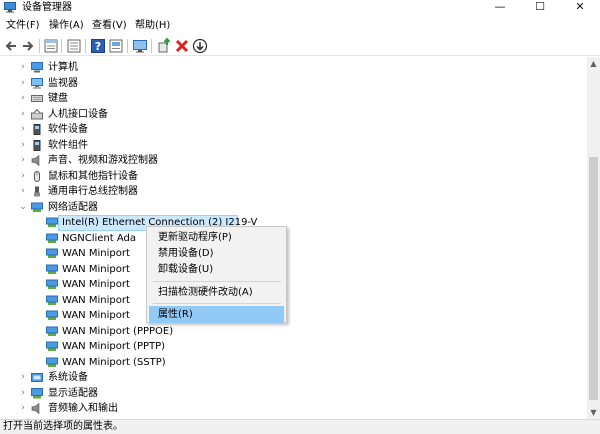 Image resolution: width=600 pixels, height=434 pixels. I want to click on keyboard-icon, so click(37, 98).